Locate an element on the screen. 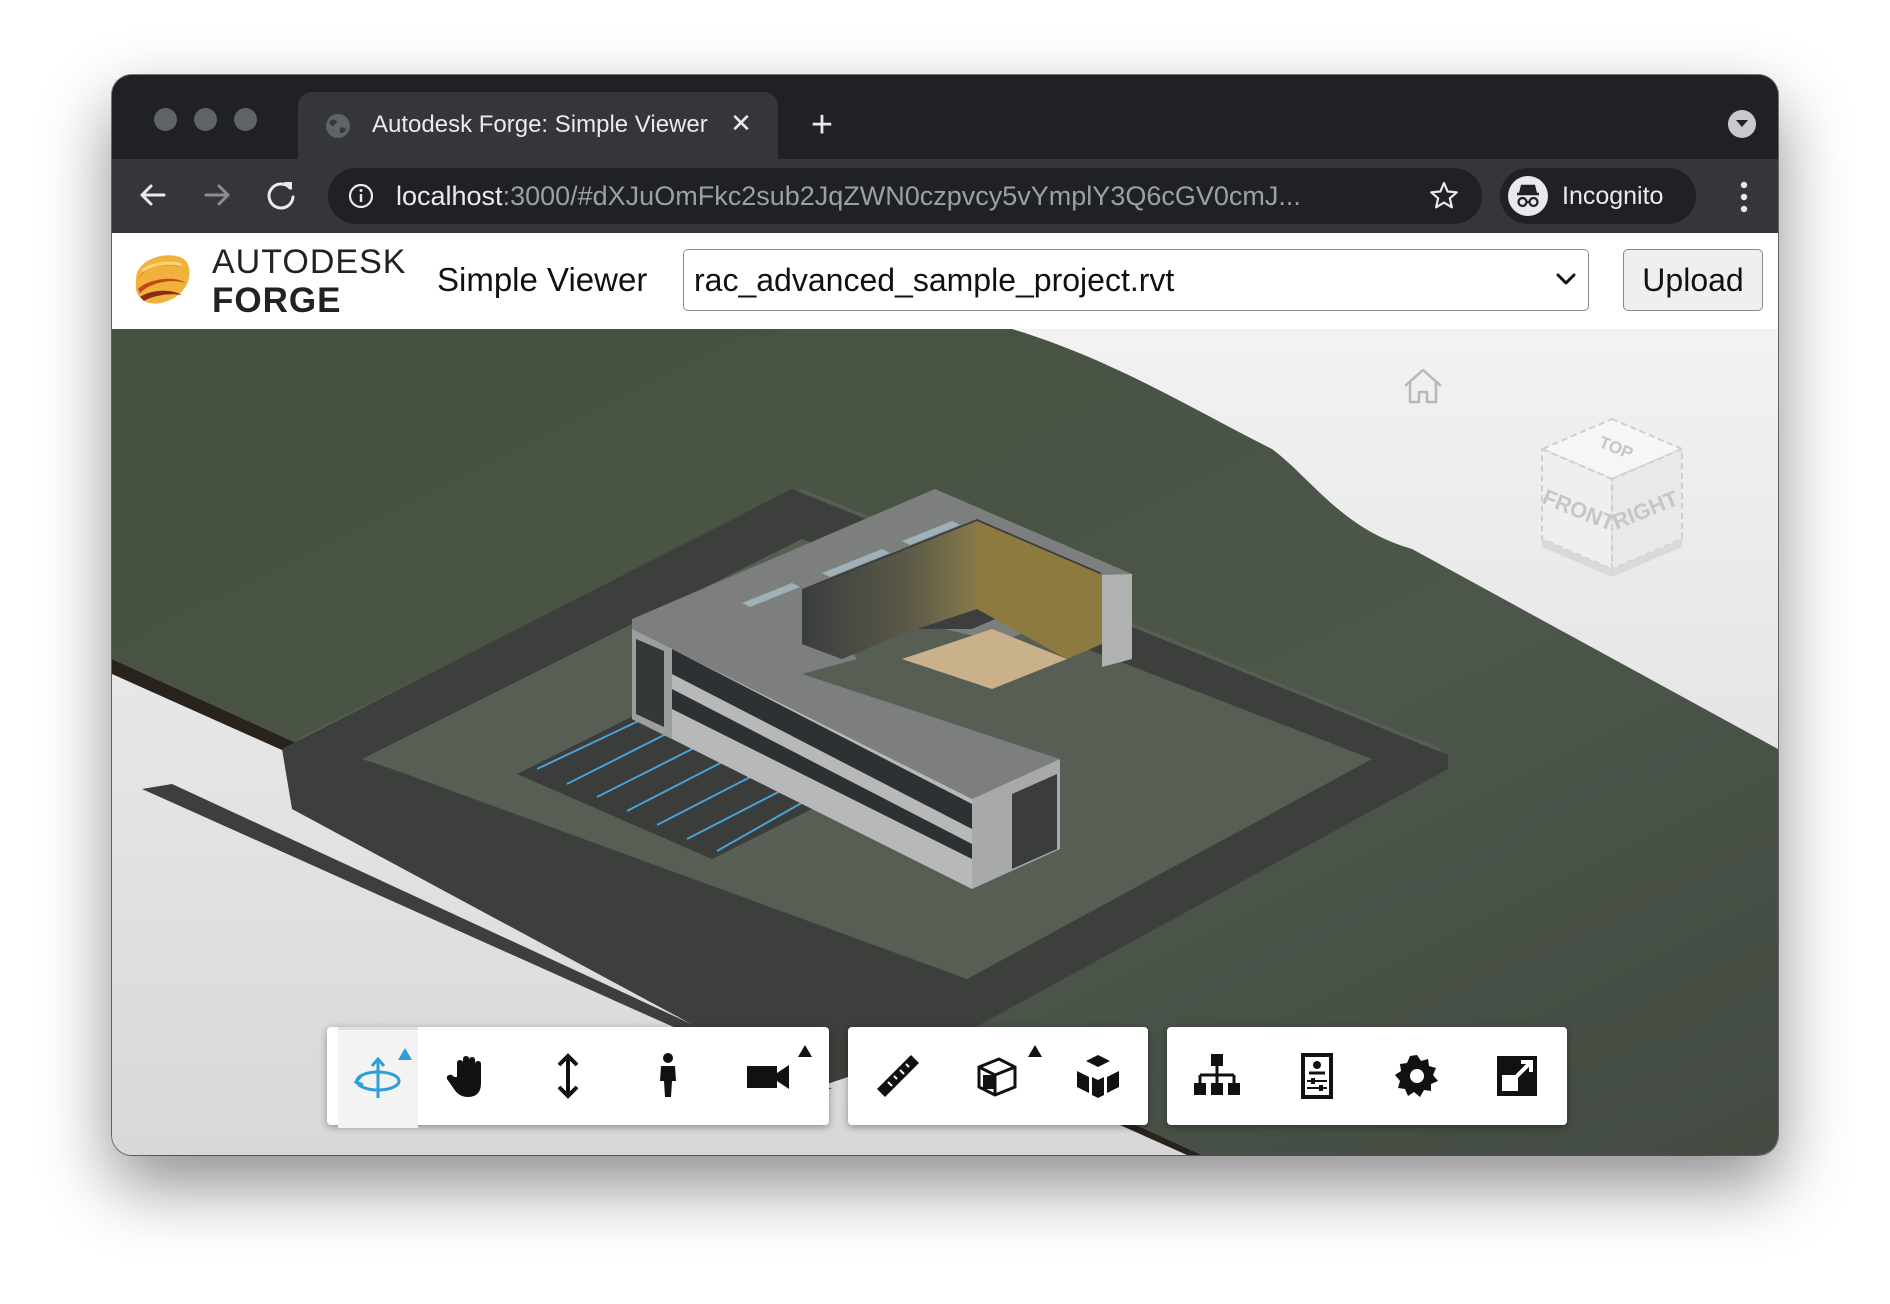  zoom-icon is located at coordinates (568, 1076).